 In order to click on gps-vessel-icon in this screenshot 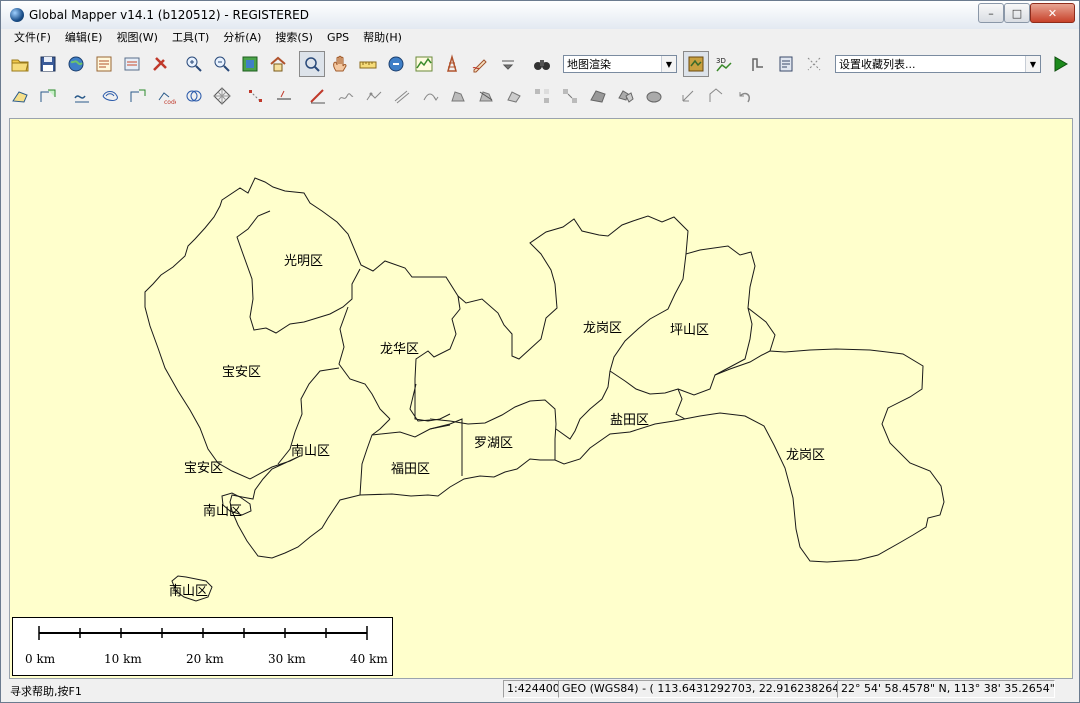, I will do `click(758, 64)`.